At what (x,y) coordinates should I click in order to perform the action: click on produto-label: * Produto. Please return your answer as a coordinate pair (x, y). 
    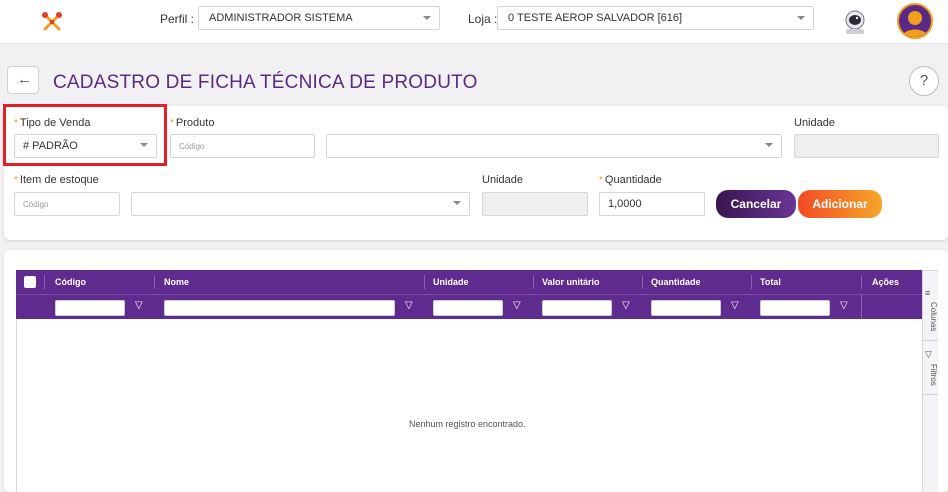
    Looking at the image, I should click on (192, 123).